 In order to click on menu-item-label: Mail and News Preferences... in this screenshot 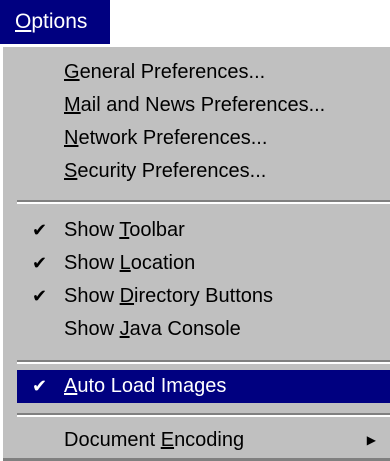, I will do `click(194, 105)`.